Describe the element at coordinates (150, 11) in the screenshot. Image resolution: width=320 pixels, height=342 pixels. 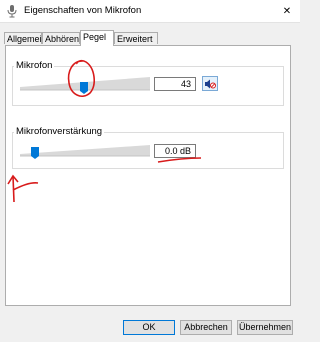
I see `title-bar: Eigenschaften von Mikrofon ✕` at that location.